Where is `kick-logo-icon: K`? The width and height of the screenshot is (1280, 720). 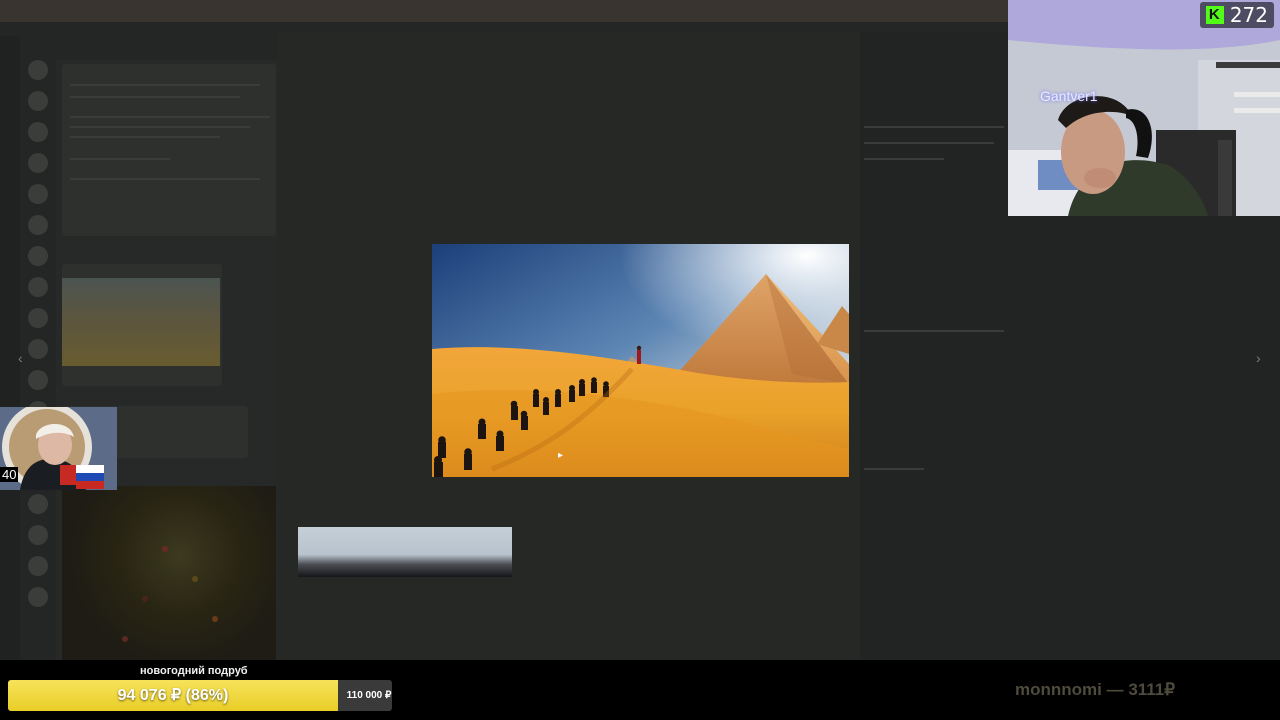
kick-logo-icon: K is located at coordinates (1214, 15).